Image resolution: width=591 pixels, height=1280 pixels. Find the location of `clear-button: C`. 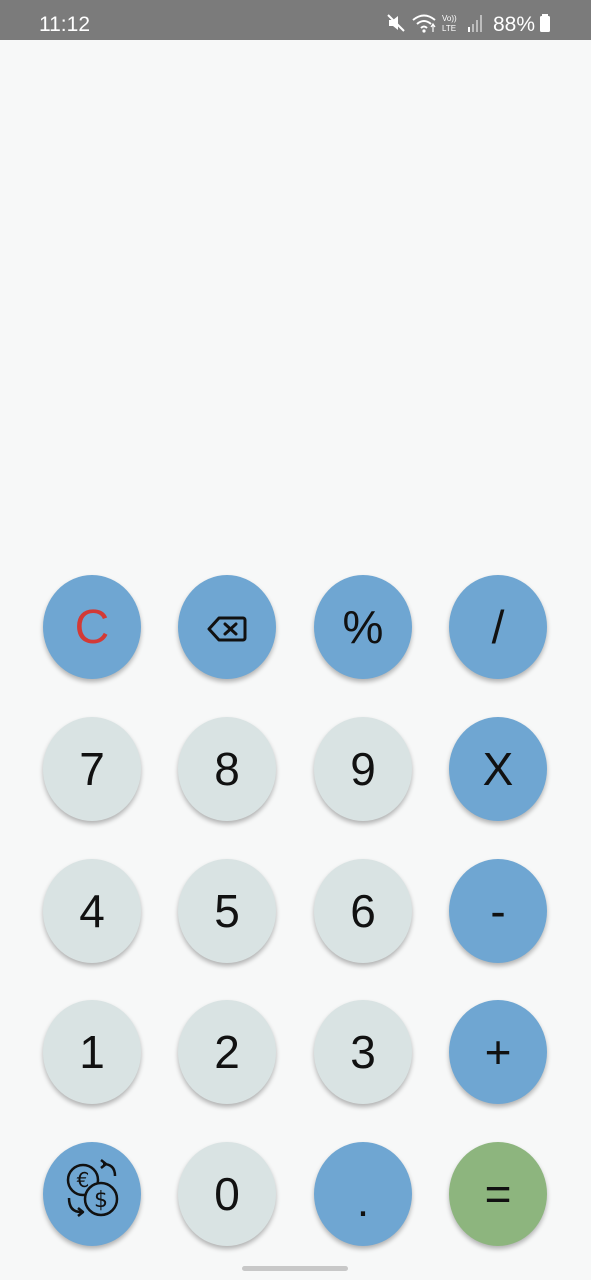

clear-button: C is located at coordinates (92, 627).